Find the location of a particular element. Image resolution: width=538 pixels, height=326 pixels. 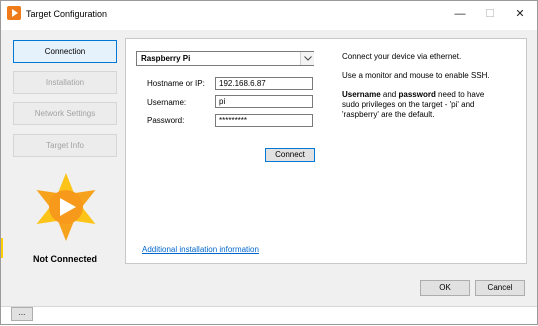

info-password-bold: password is located at coordinates (417, 94).